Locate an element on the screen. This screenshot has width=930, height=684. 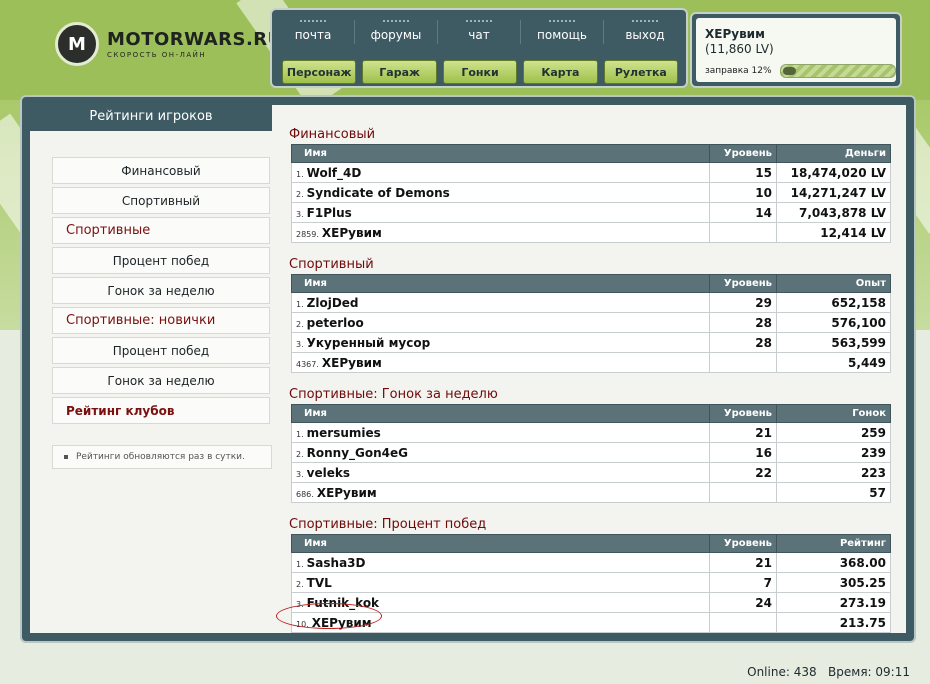
player-score: 368.00 is located at coordinates (833, 562).